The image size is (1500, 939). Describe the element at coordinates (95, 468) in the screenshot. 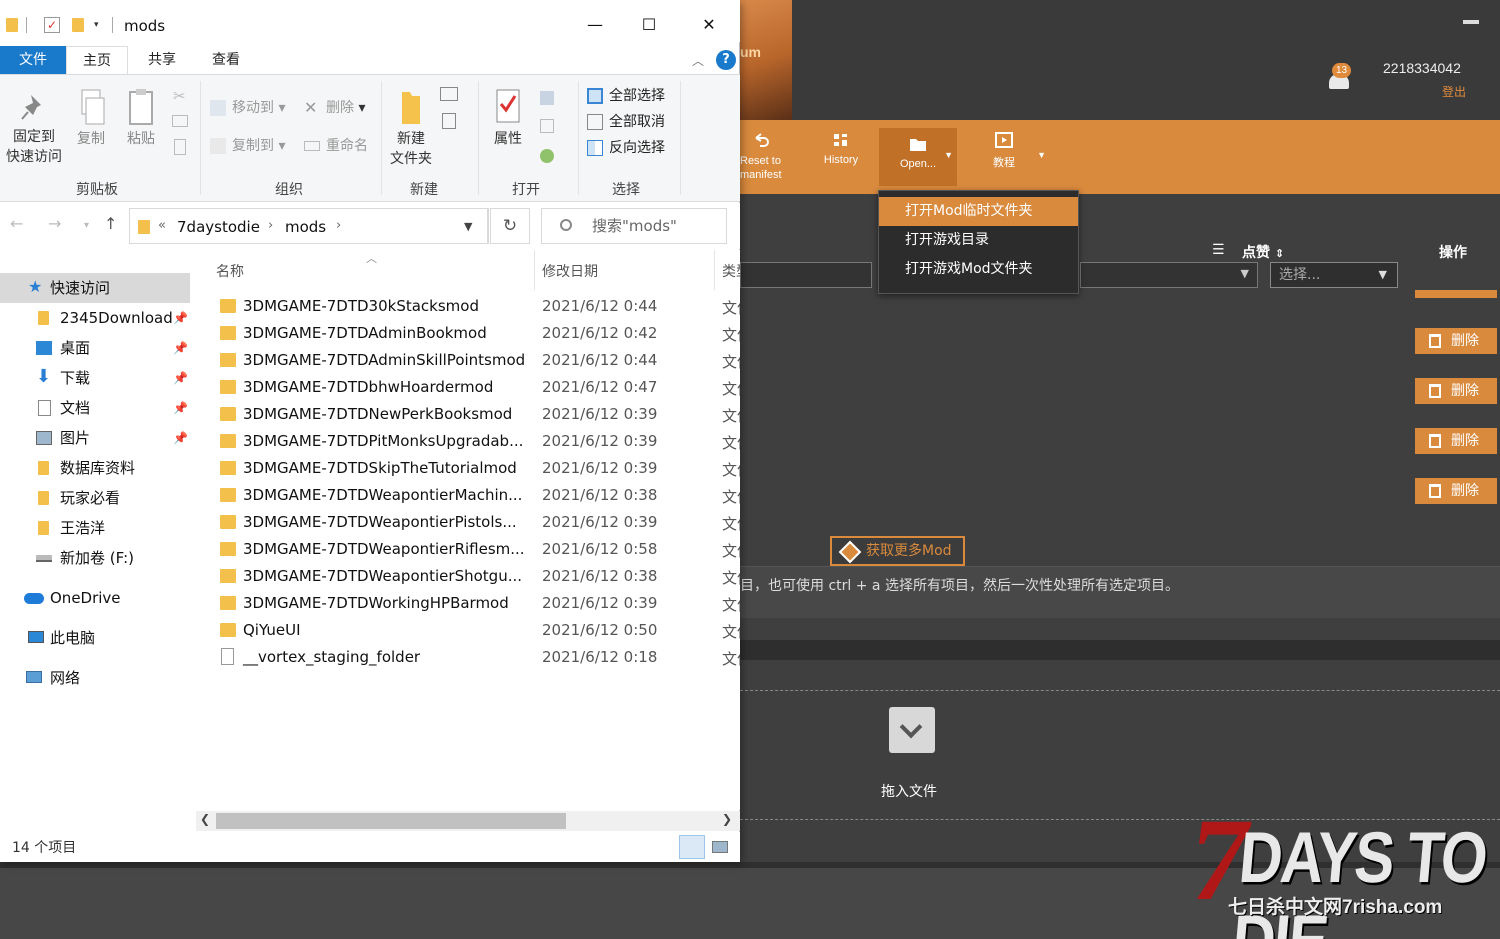

I see `nav-item-database: 数据库资料` at that location.